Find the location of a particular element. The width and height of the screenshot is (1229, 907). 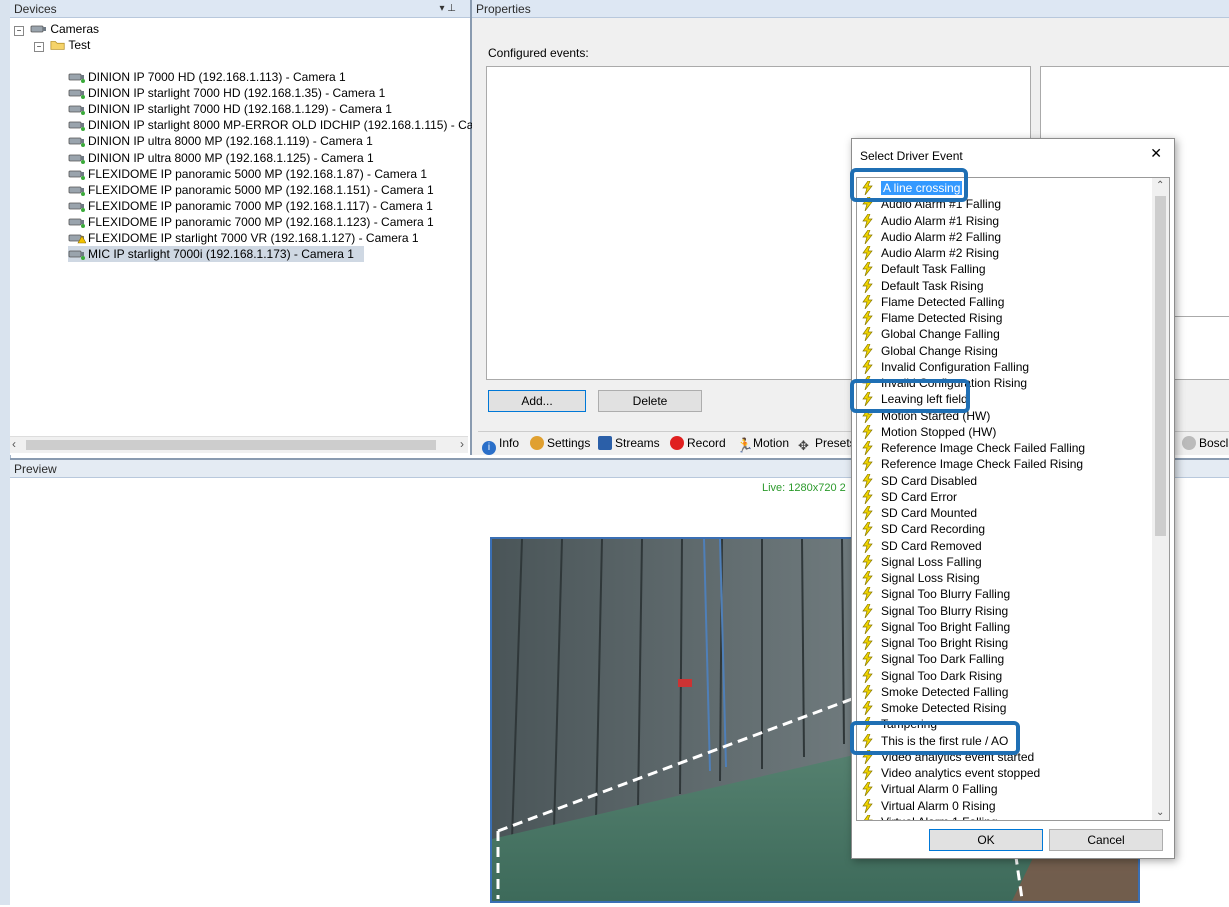

event-list-item: Reference Image Check Failed Rising is located at coordinates (972, 464).